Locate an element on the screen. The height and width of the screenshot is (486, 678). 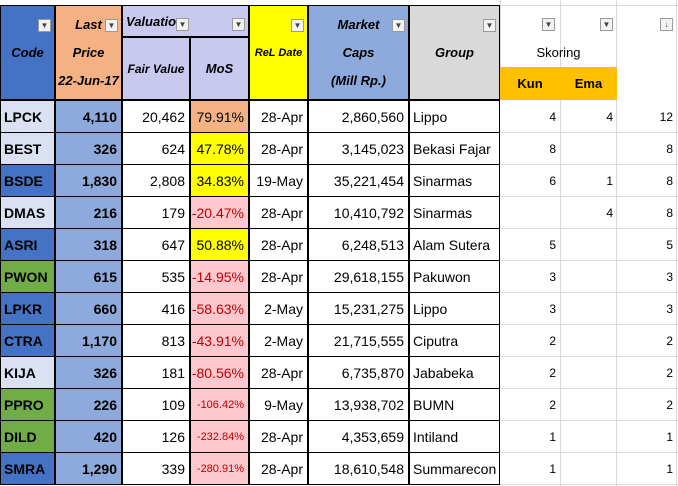
cell-mos: 50.88% is located at coordinates (219, 244).